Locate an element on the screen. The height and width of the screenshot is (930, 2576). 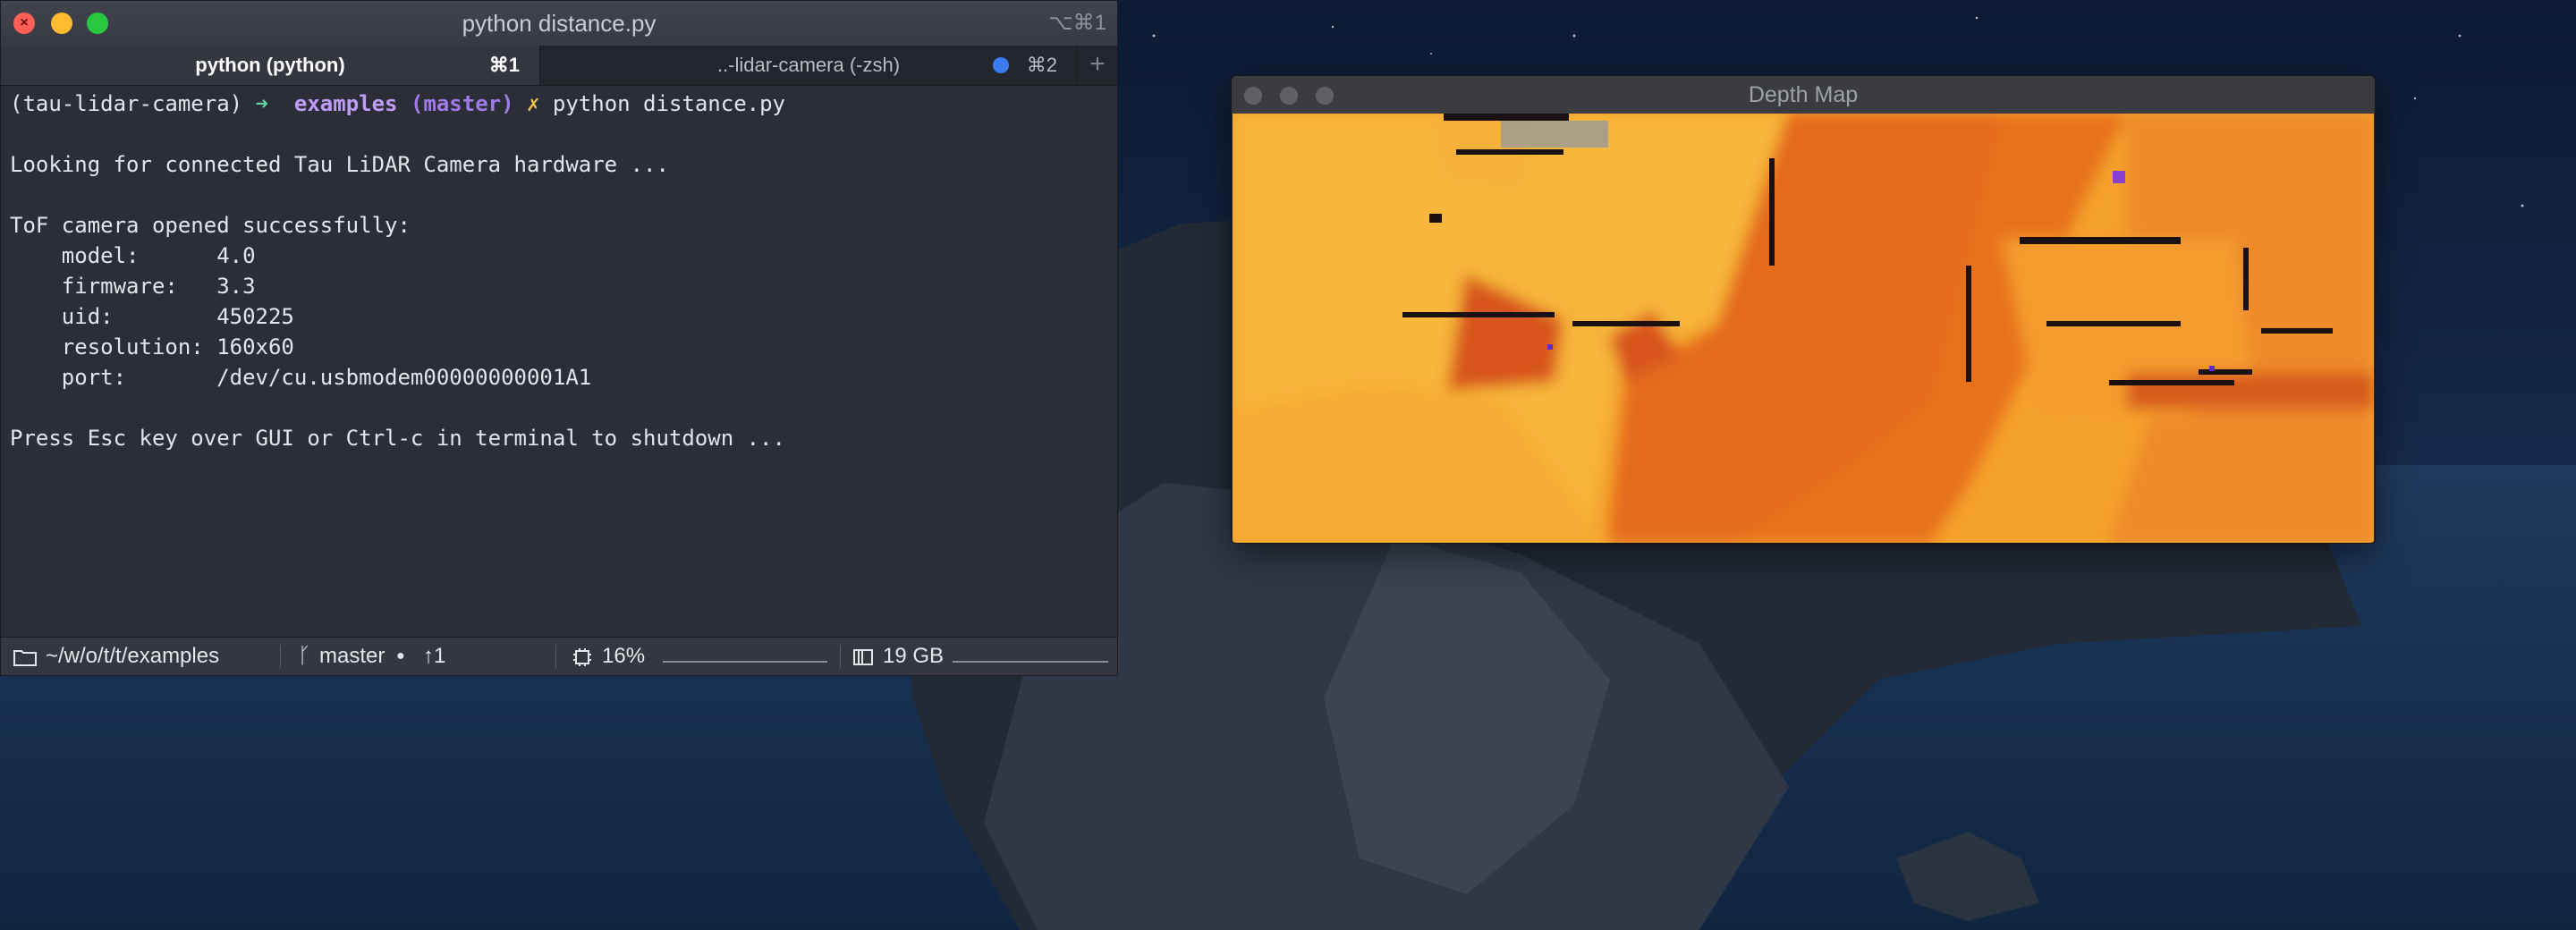
tab-label: python (python) is located at coordinates (270, 65).